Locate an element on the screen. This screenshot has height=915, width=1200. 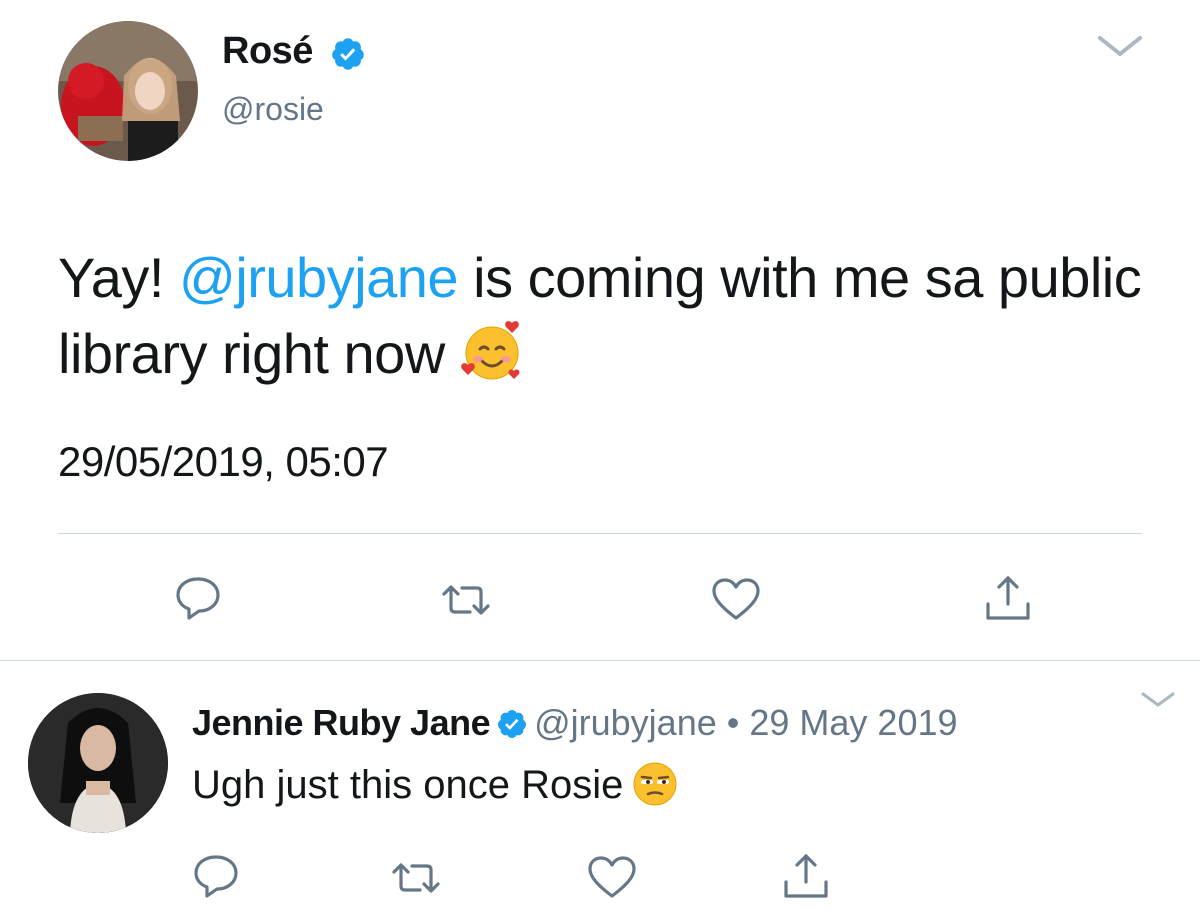
display-name: Rosé is located at coordinates (267, 51).